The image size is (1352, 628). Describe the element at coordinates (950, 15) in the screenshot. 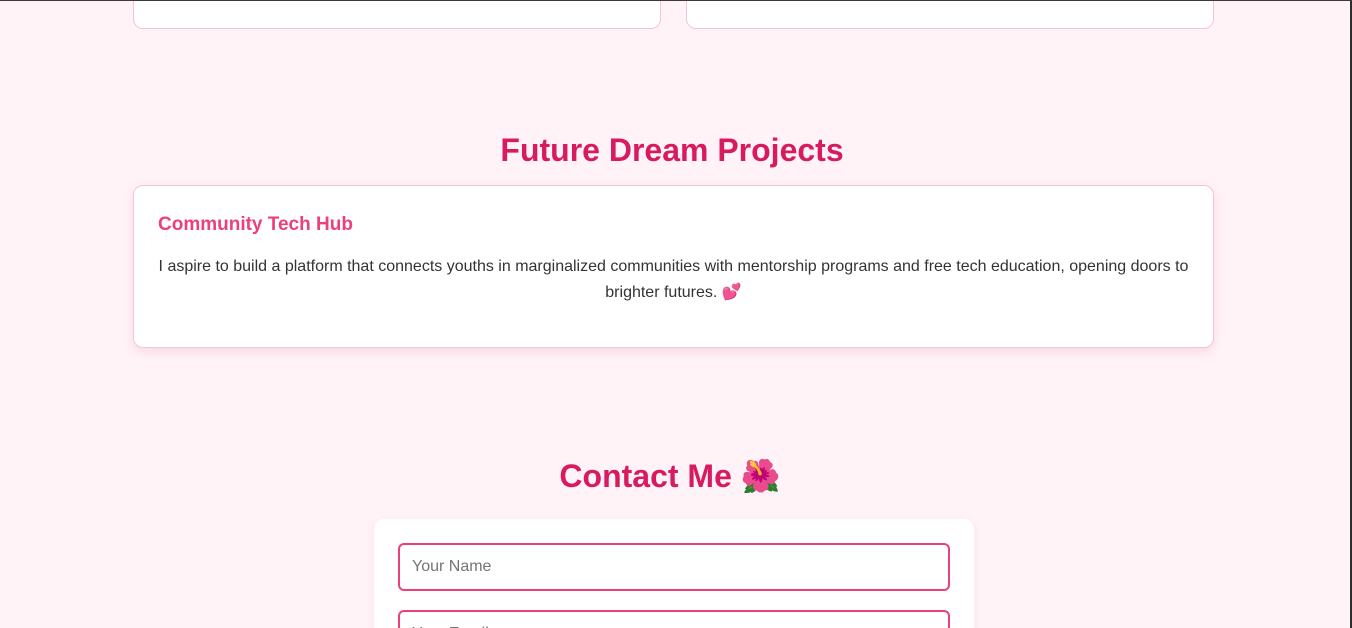

I see `previous-card-right` at that location.